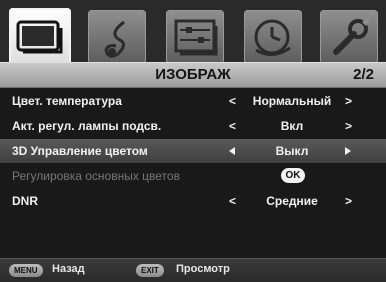 This screenshot has width=386, height=282. I want to click on footer-hint-bar: MENU Назад EXIT Просмотр, so click(193, 270).